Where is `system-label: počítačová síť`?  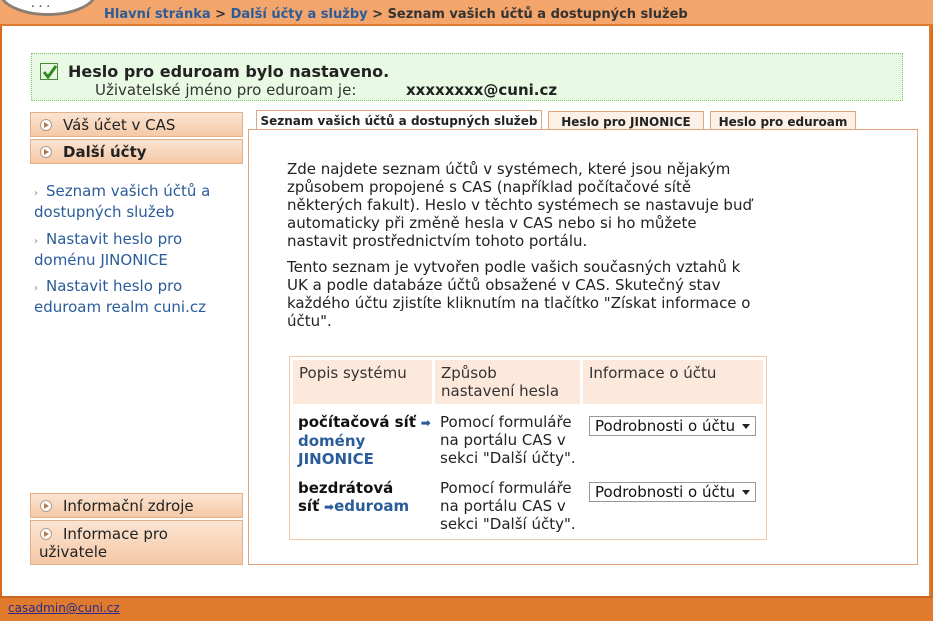
system-label: počítačová síť is located at coordinates (357, 422).